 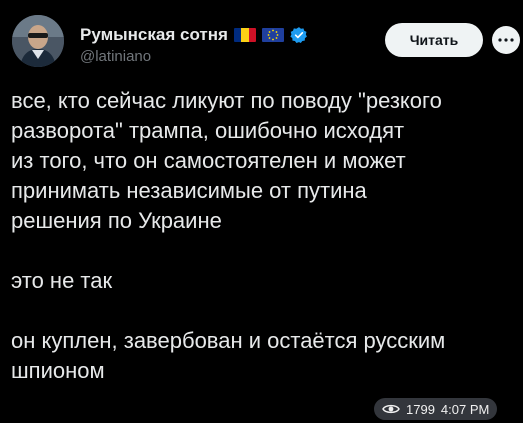 I want to click on more-dots-icon, so click(x=506, y=40).